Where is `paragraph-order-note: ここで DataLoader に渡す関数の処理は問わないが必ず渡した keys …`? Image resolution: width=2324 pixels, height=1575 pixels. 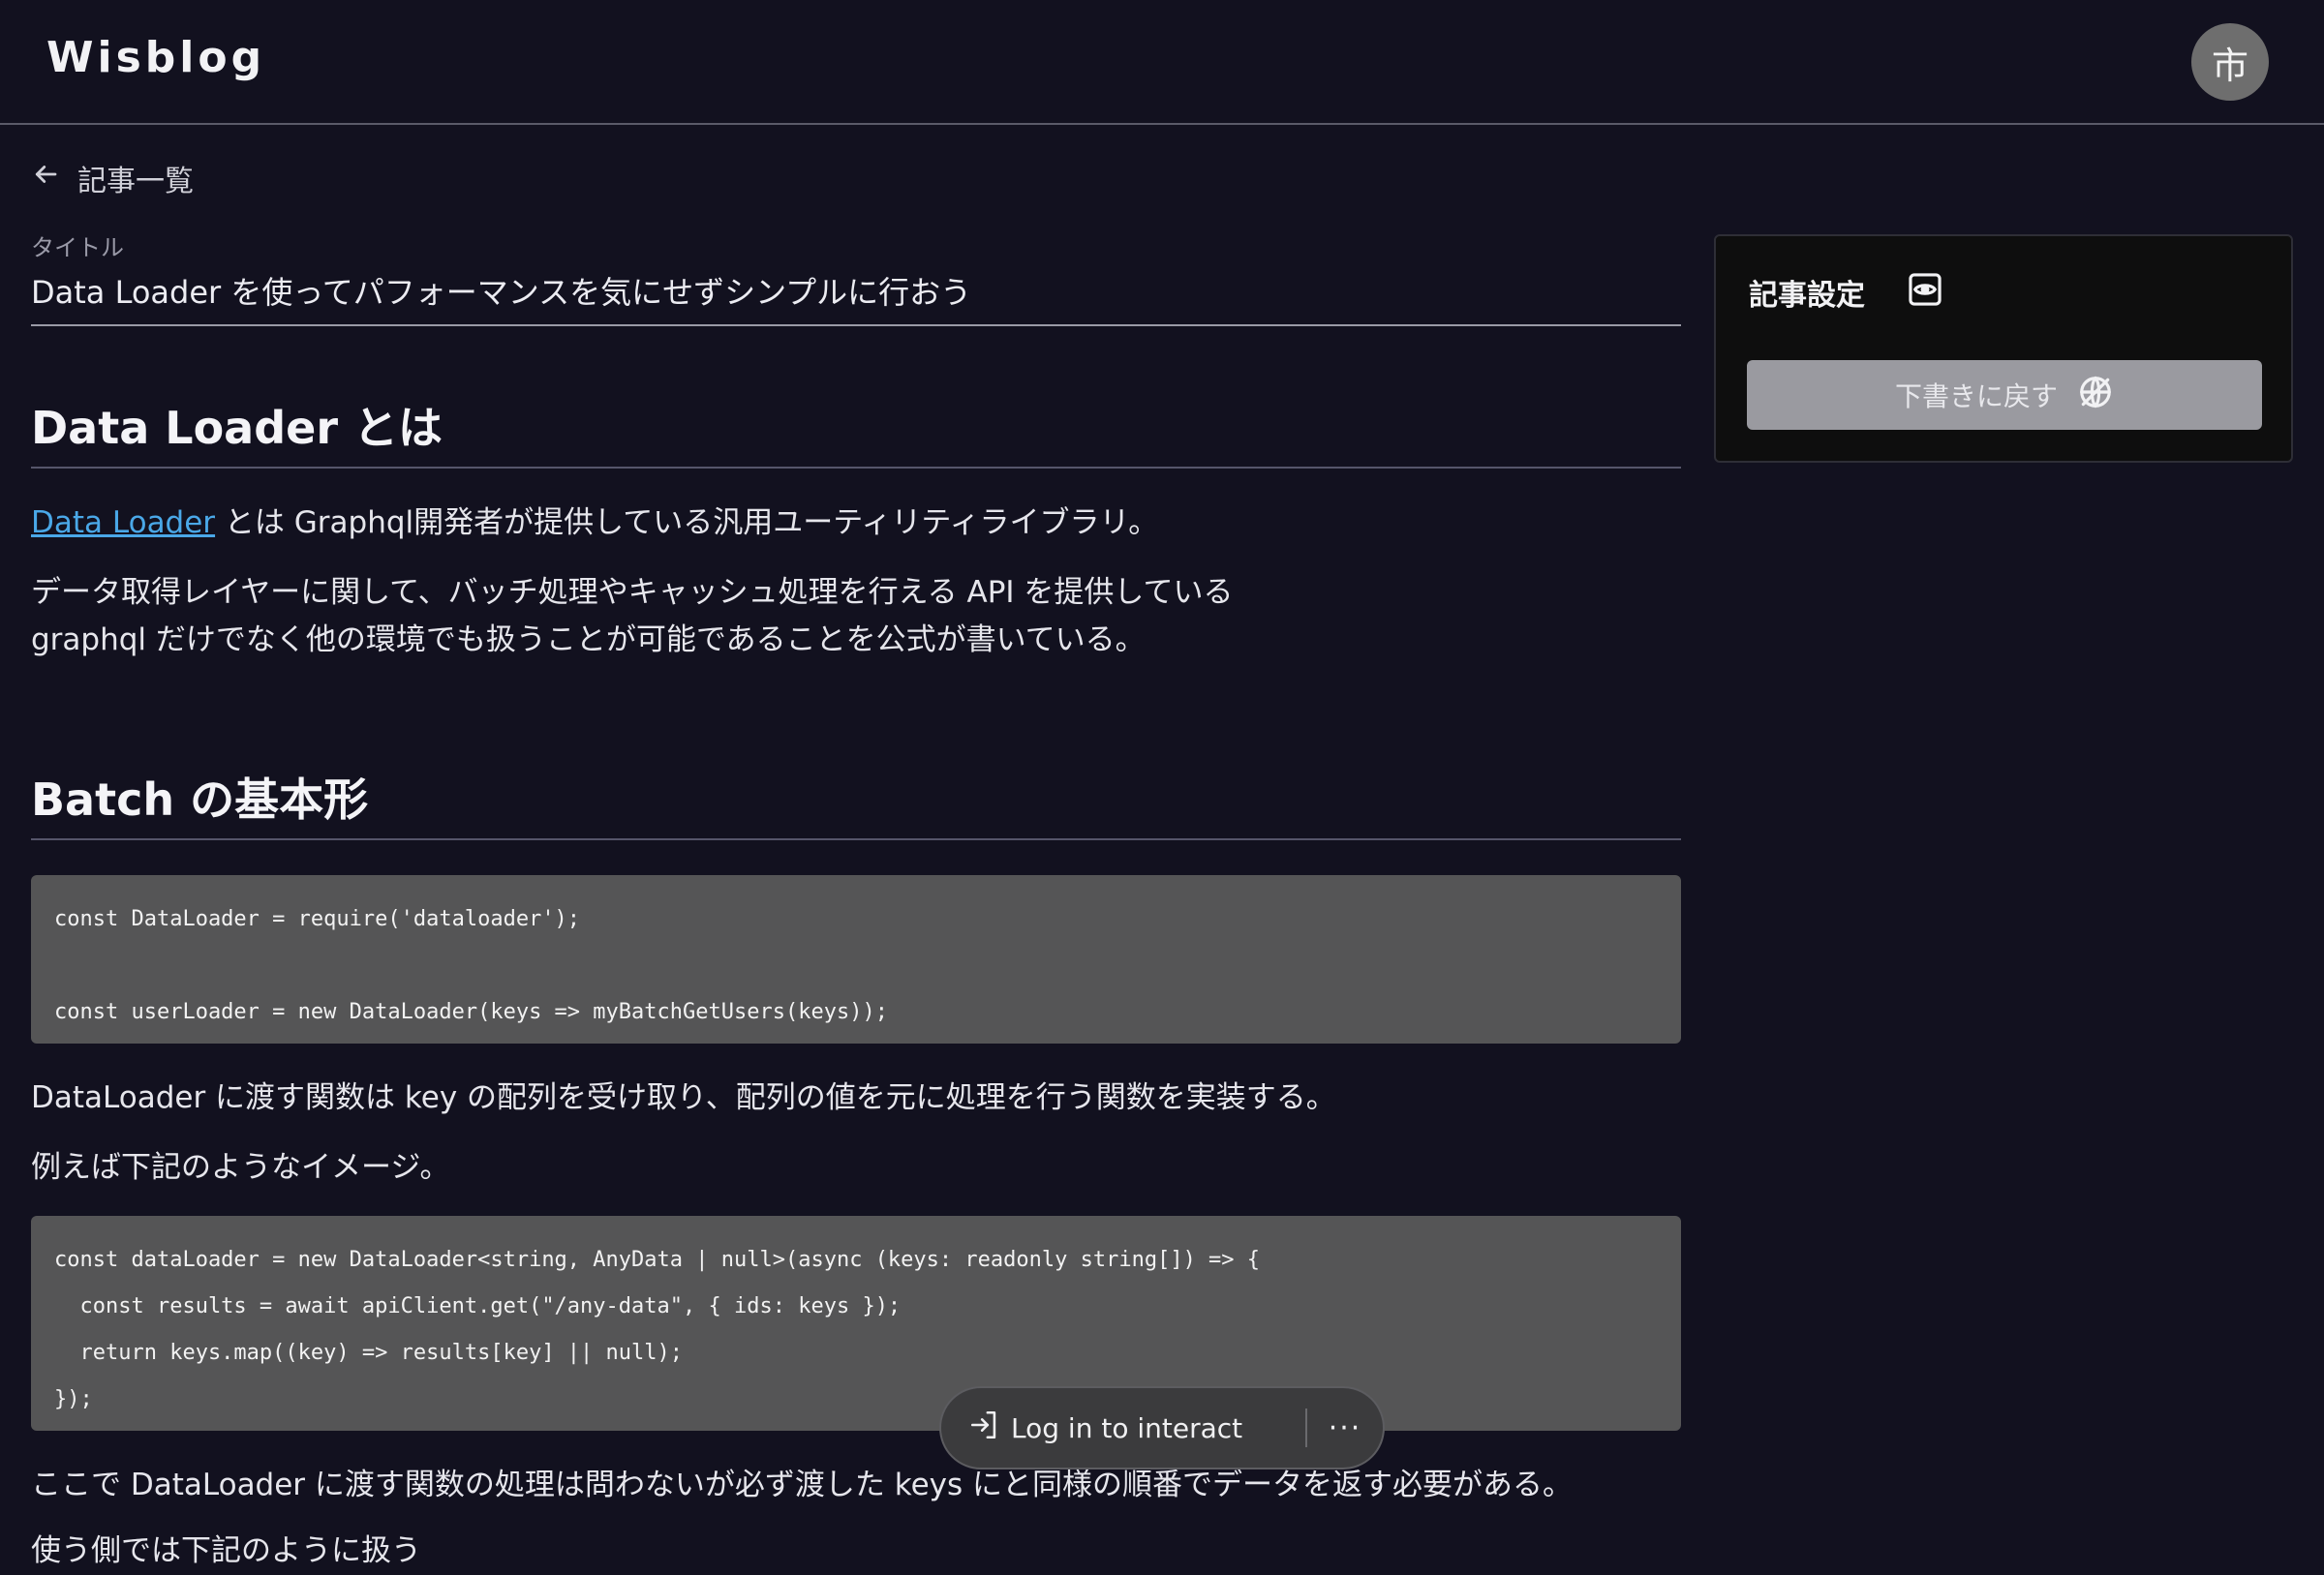
paragraph-order-note: ここで DataLoader に渡す関数の処理は問わないが必ず渡した keys … is located at coordinates (803, 1485).